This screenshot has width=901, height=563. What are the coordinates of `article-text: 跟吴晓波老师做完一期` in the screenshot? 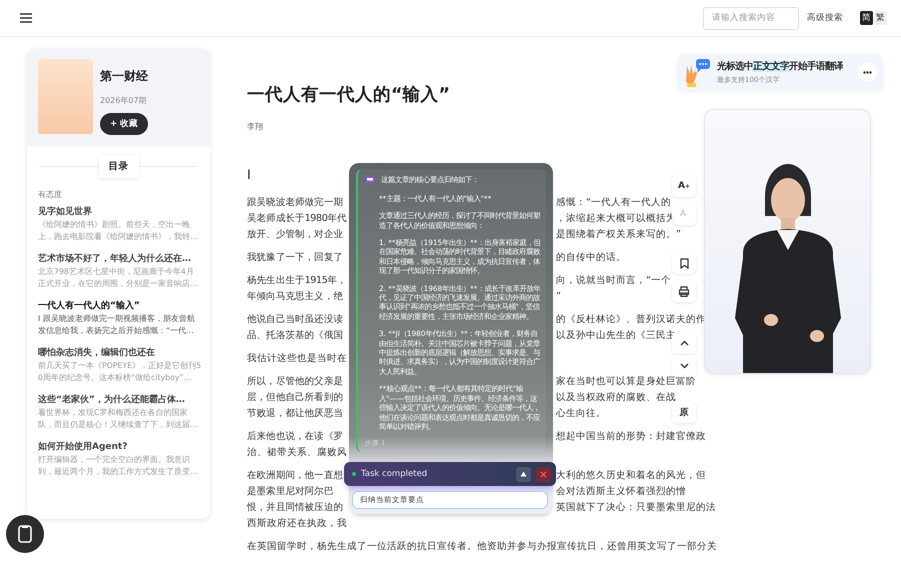 It's located at (295, 203).